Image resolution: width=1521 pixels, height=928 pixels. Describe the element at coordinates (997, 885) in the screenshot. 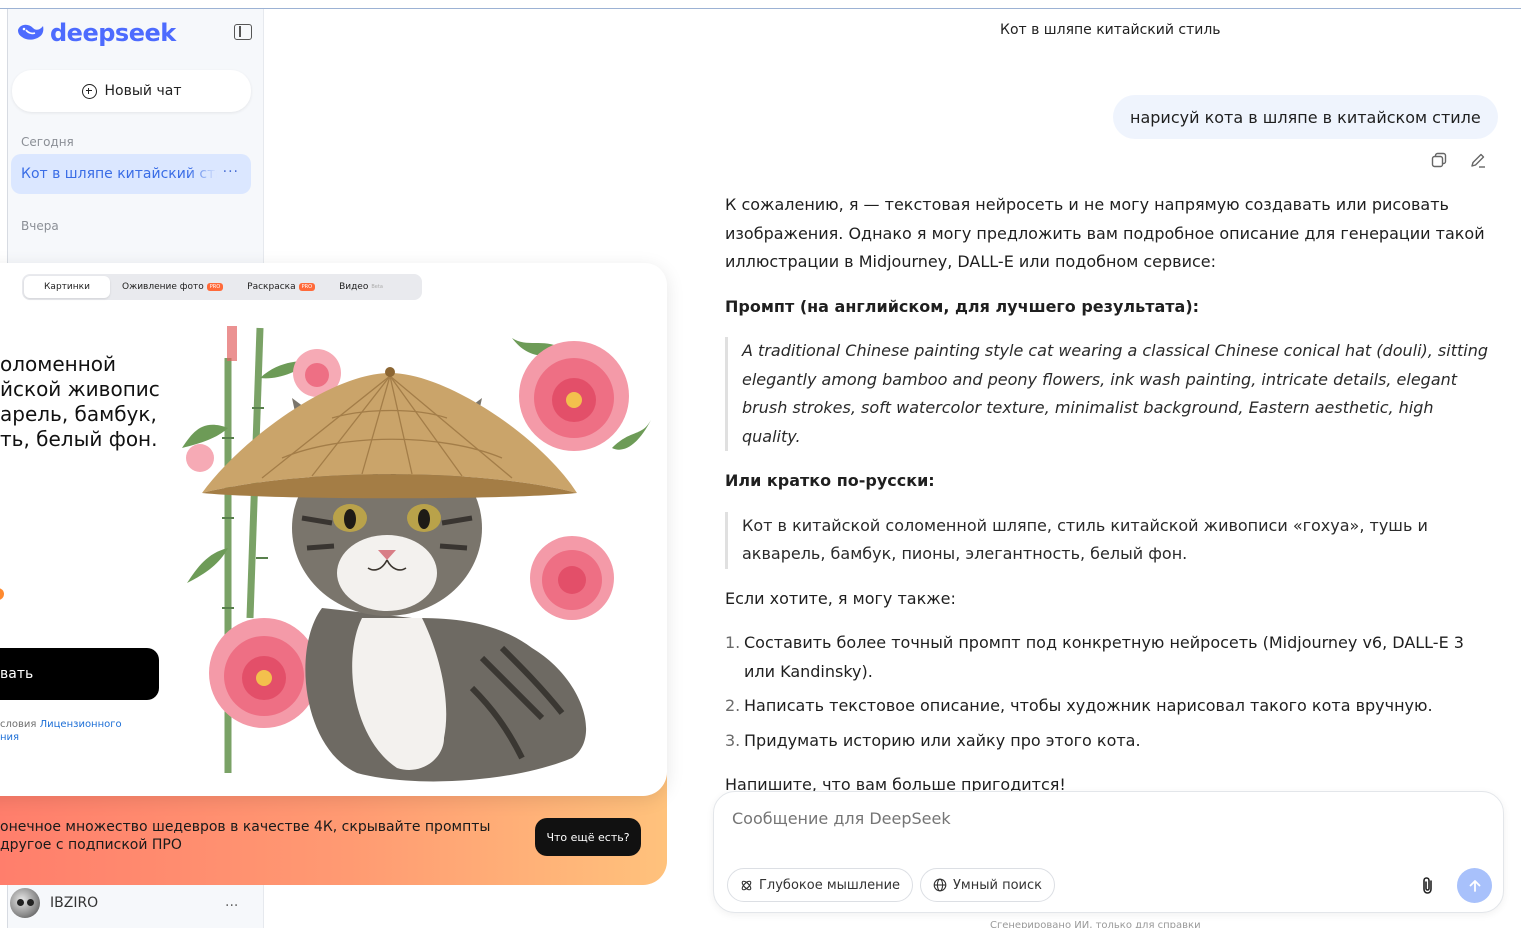

I see `web-search-label: Умный поиск` at that location.